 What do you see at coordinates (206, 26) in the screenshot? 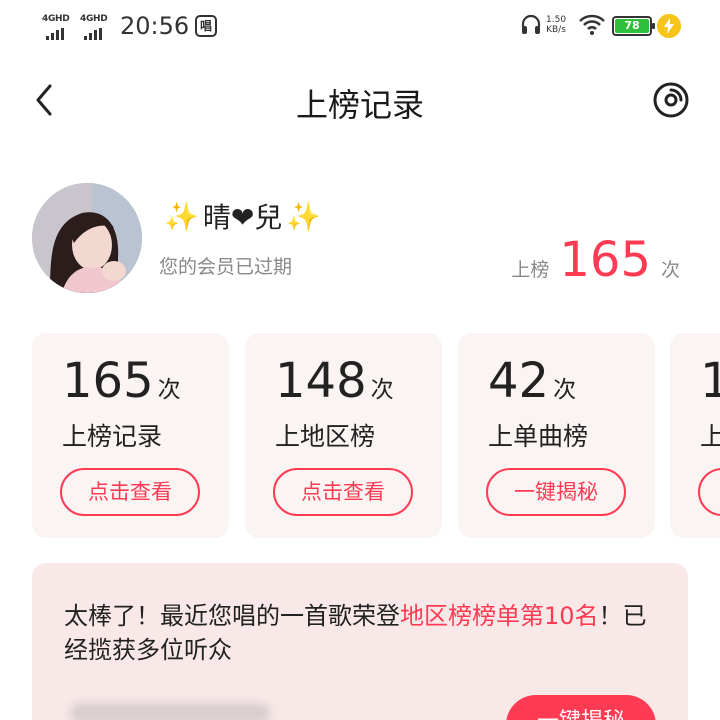
I see `app-notification-icon: 唱` at bounding box center [206, 26].